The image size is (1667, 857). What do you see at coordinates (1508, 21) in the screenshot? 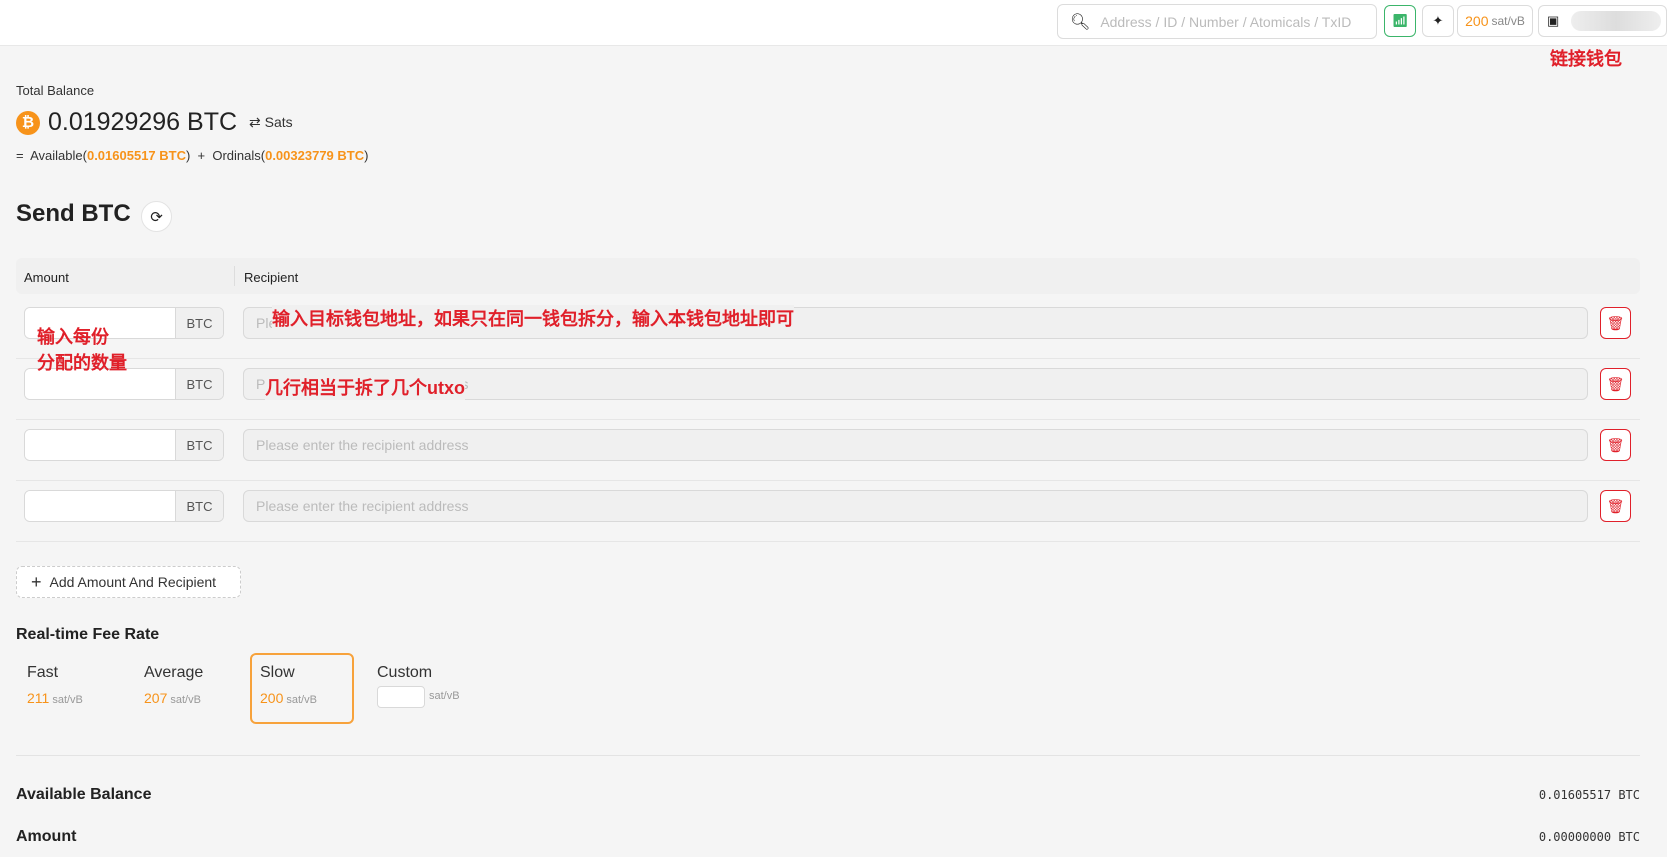
I see `fee-rate-unit: sat/vB` at bounding box center [1508, 21].